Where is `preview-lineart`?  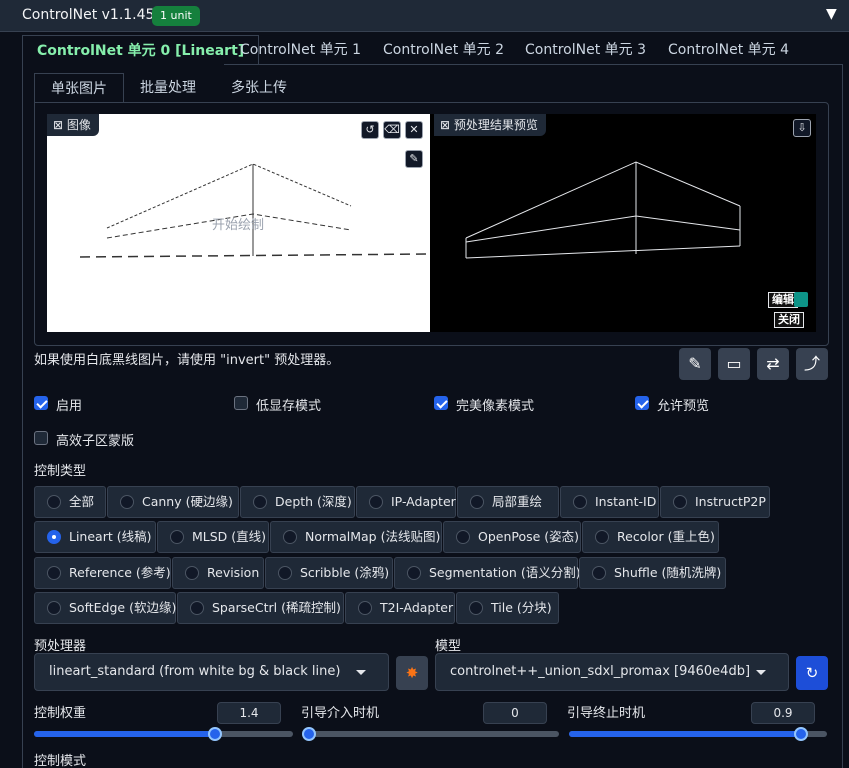 preview-lineart is located at coordinates (603, 210).